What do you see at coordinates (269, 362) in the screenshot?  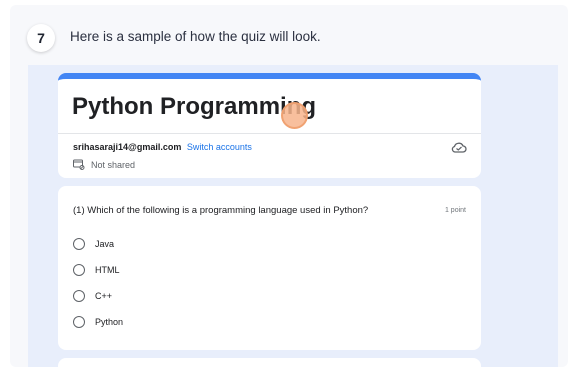 I see `next-question-card` at bounding box center [269, 362].